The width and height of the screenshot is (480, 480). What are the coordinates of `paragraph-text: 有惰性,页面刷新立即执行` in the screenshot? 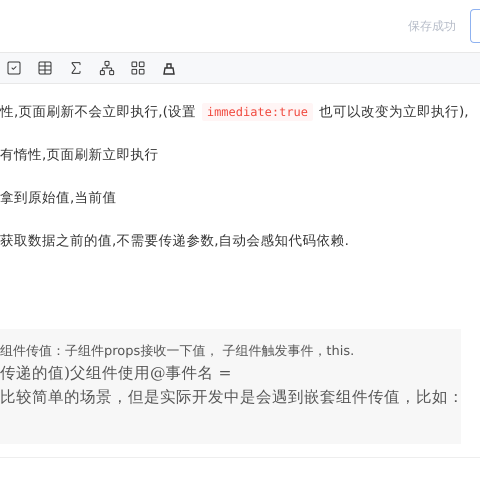 It's located at (79, 155).